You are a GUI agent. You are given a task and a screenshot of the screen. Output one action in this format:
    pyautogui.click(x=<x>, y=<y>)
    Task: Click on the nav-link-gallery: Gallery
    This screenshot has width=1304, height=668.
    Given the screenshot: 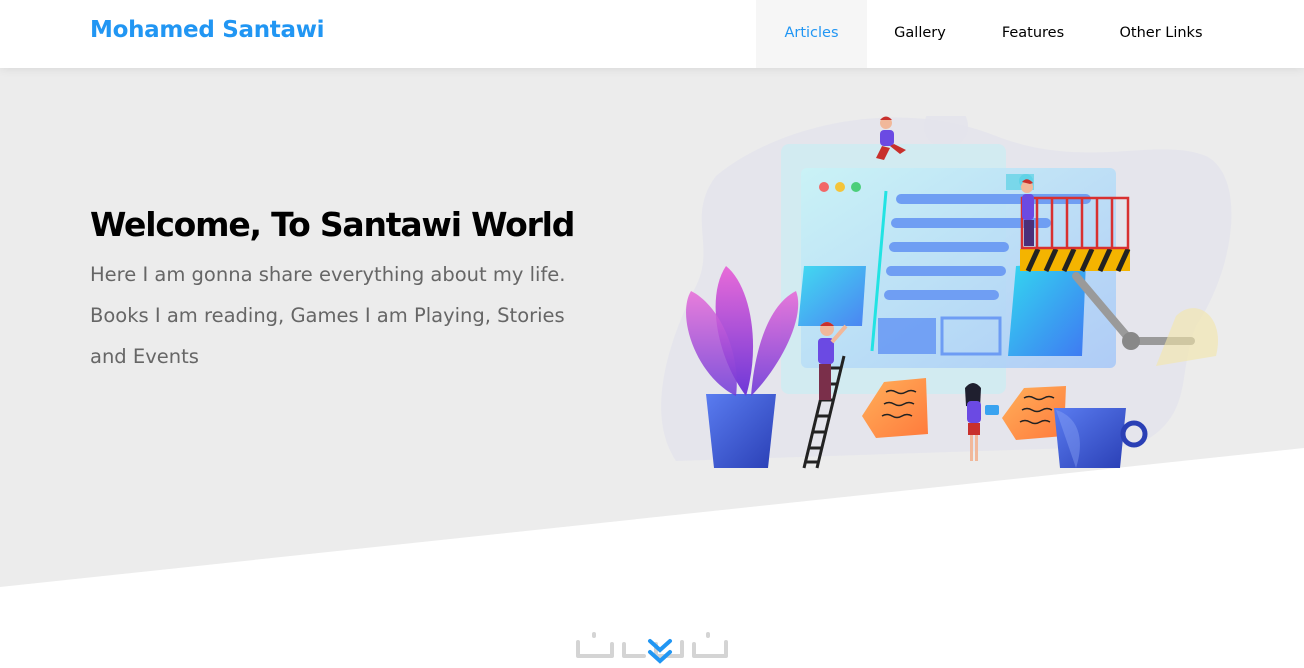 What is the action you would take?
    pyautogui.click(x=920, y=34)
    